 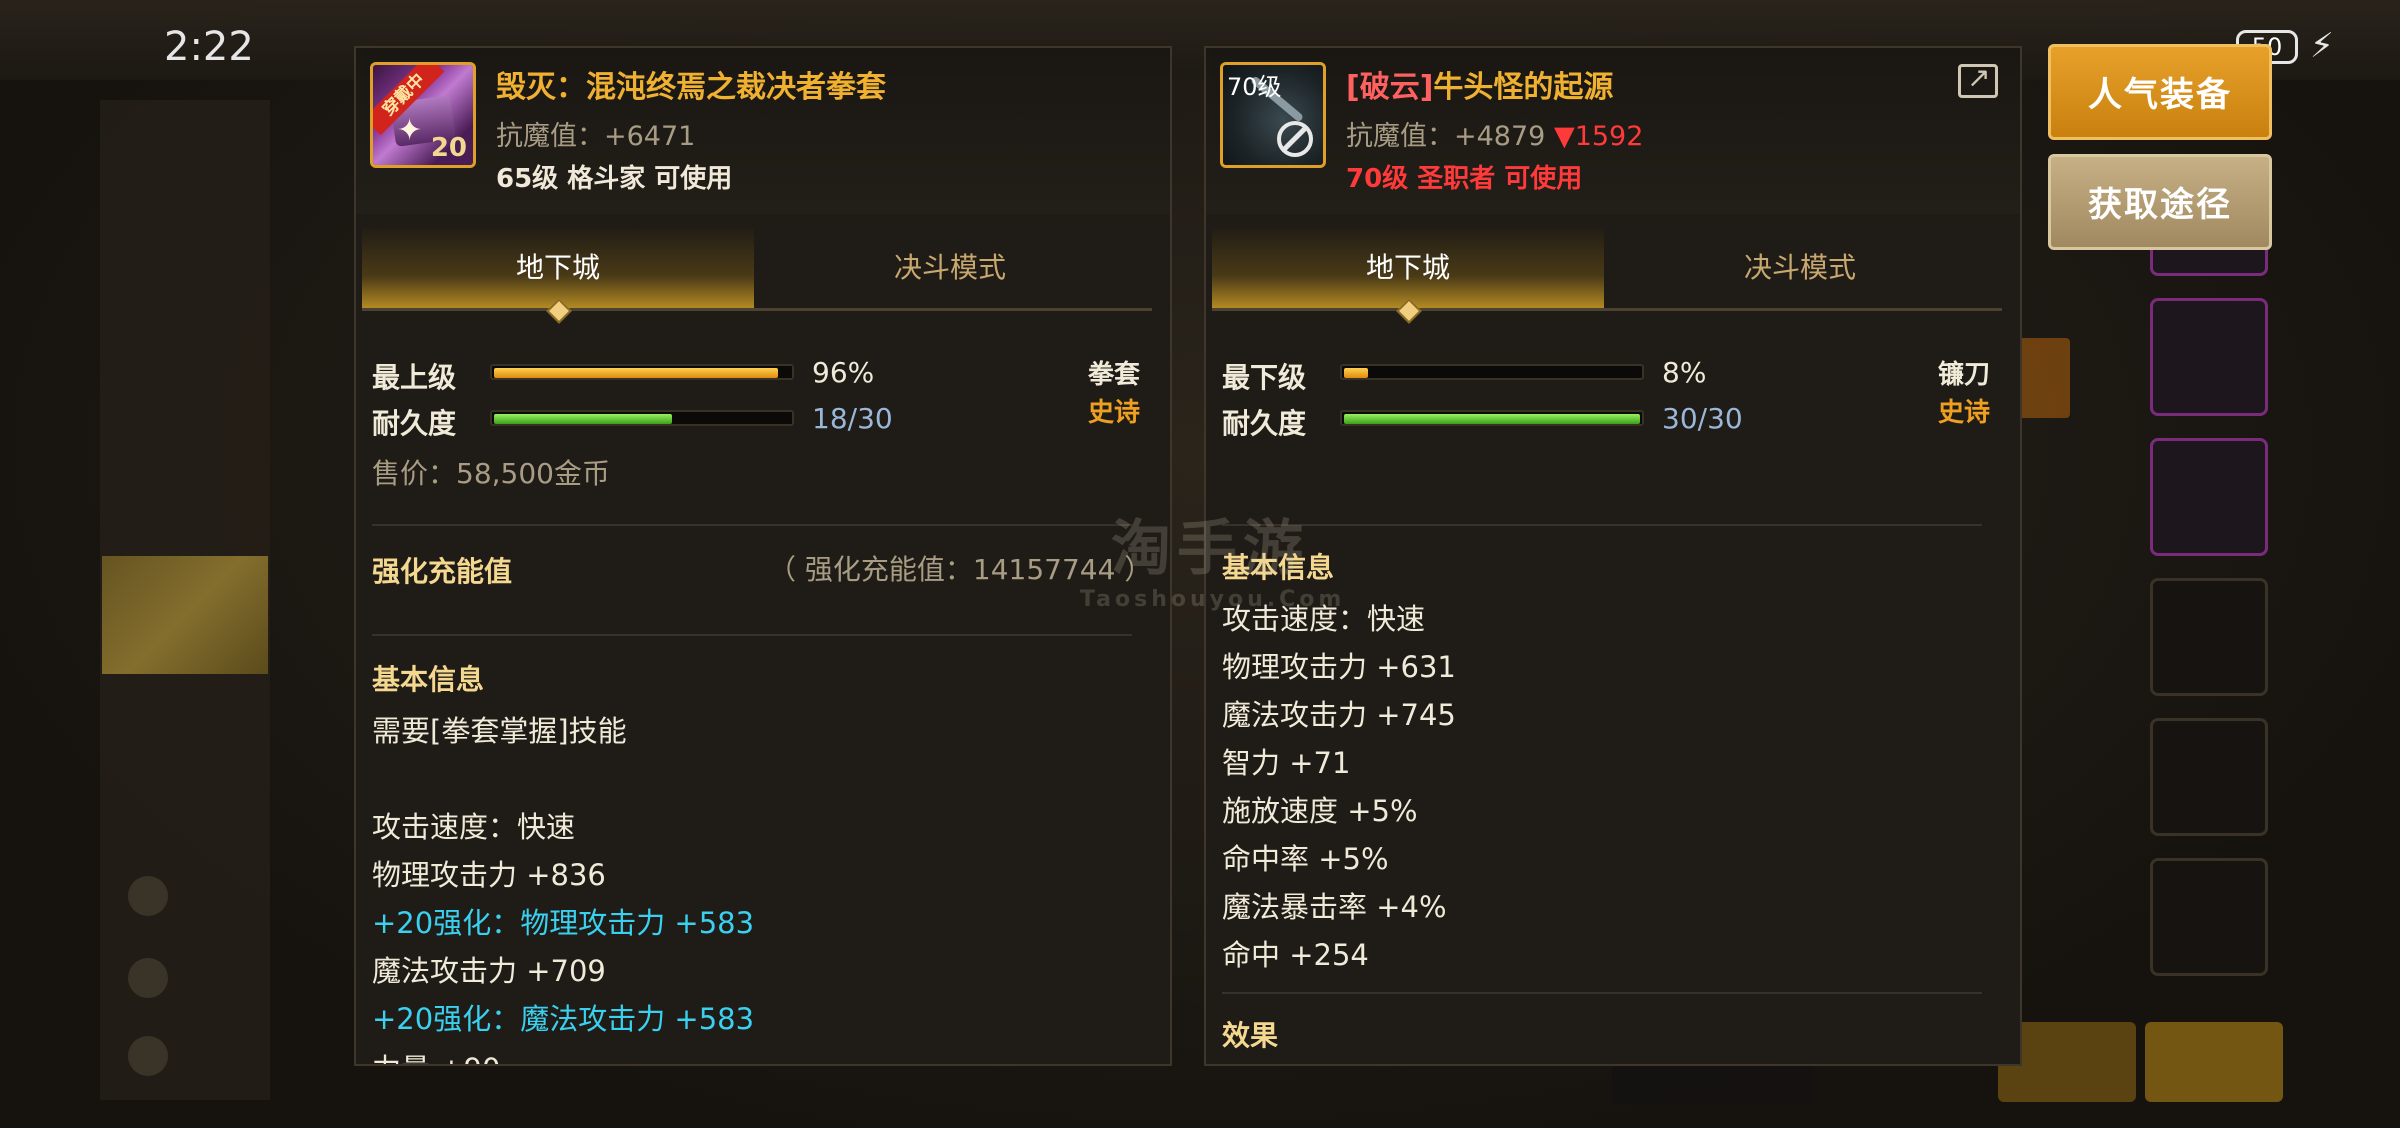 I want to click on stat-line: 智力 +71, so click(x=1286, y=763).